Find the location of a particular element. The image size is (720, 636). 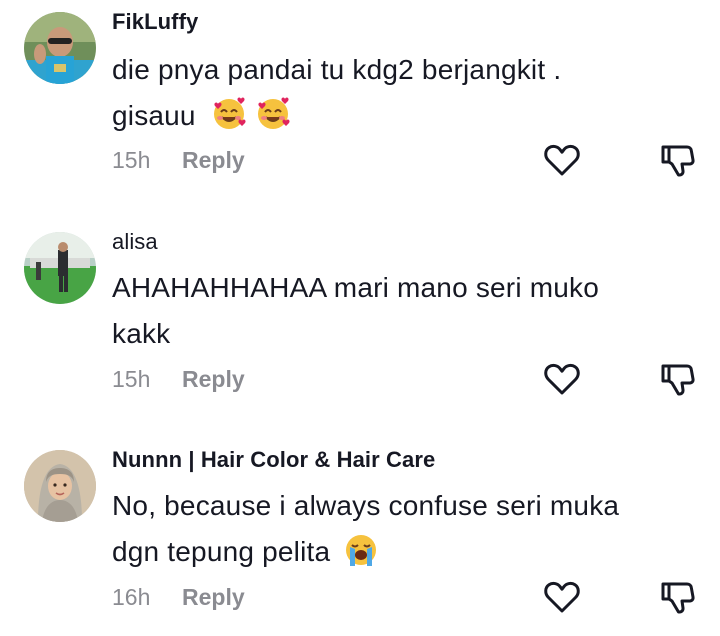

comment-text-line-with-emoji: gisauu is located at coordinates (402, 116).